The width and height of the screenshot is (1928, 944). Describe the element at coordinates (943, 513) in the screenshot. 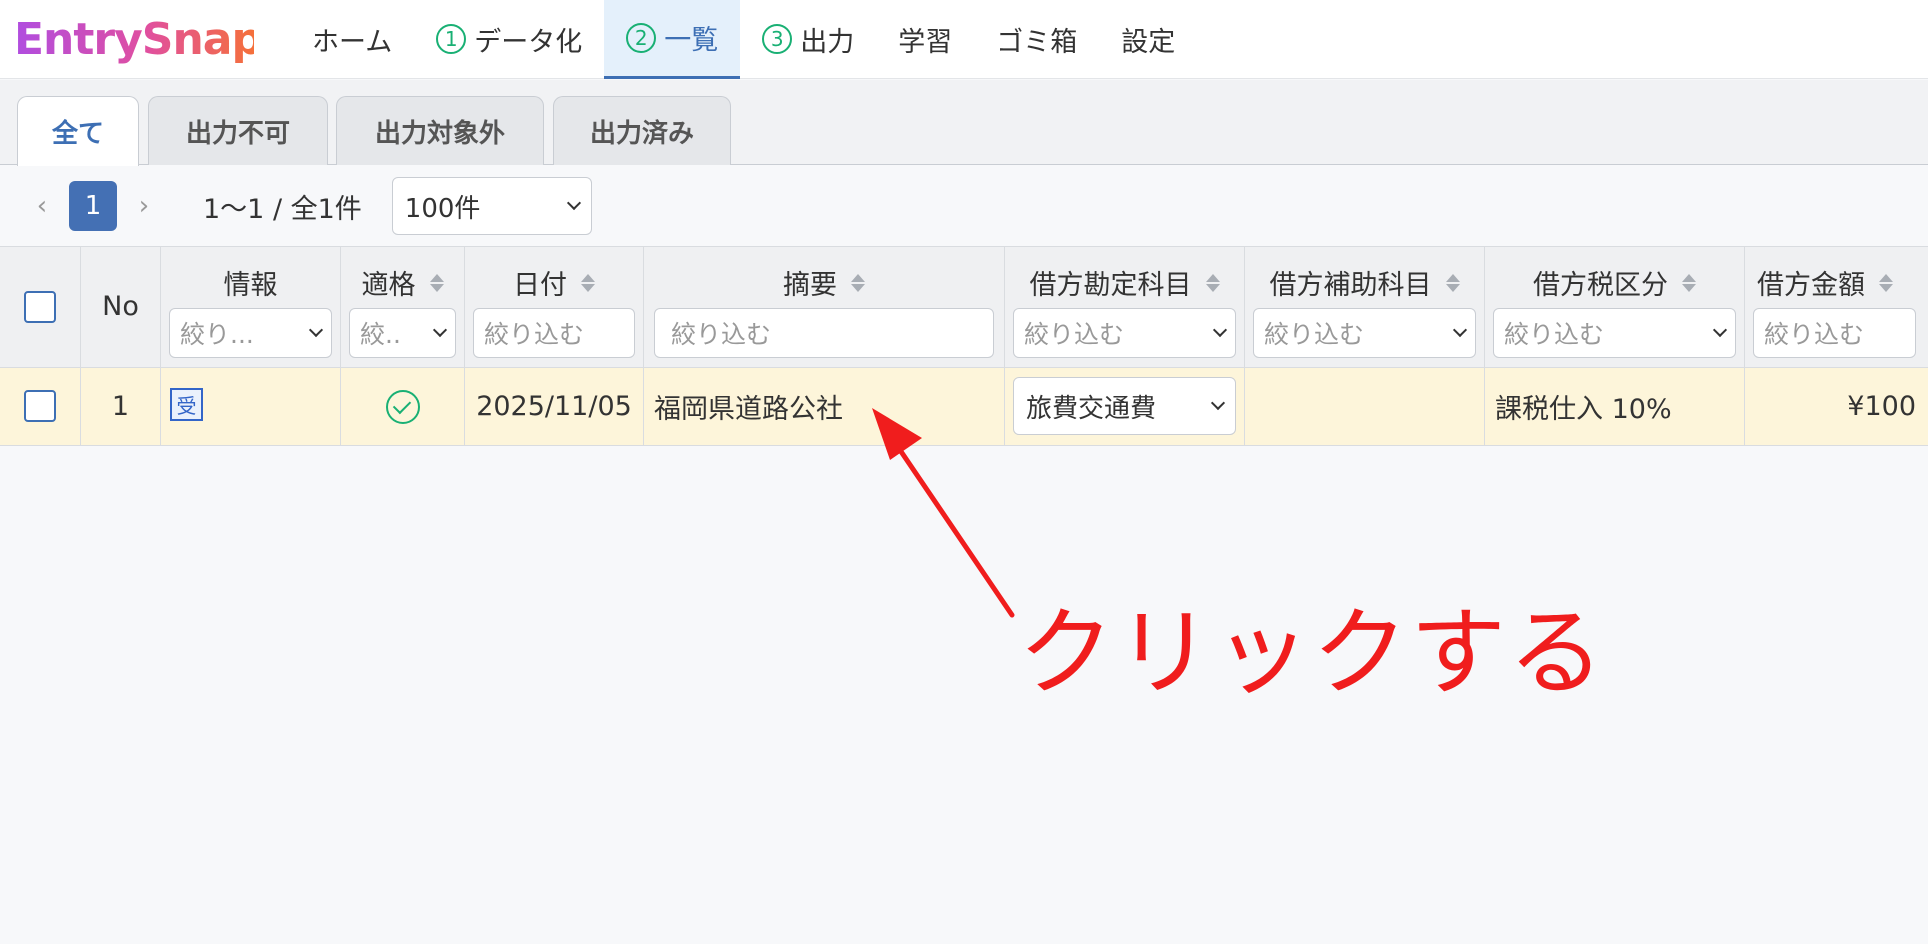

I see `annotation-arrow` at that location.